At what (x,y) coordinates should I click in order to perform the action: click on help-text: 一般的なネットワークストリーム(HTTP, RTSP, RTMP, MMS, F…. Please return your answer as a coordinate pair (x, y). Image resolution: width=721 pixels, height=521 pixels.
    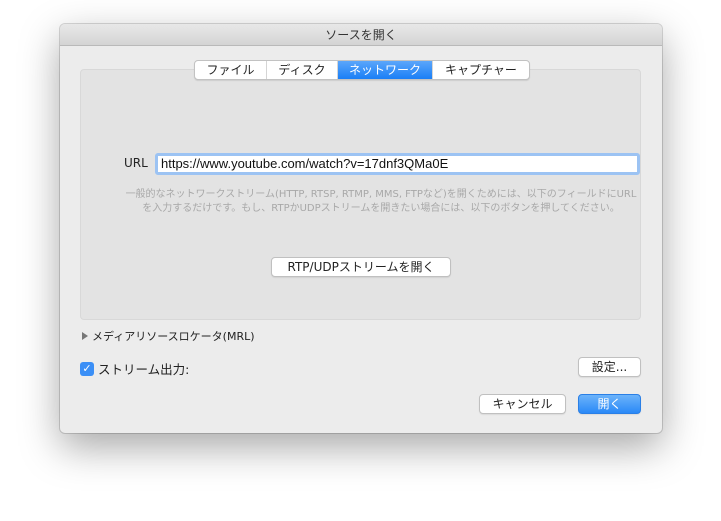
    Looking at the image, I should click on (381, 201).